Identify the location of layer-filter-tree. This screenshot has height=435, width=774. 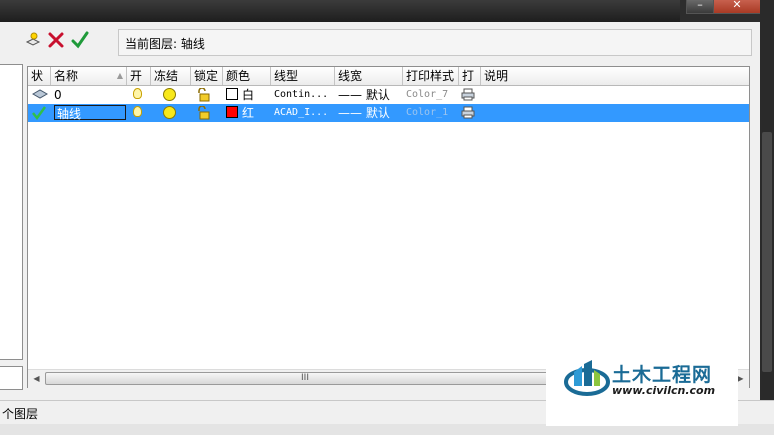
(11, 212).